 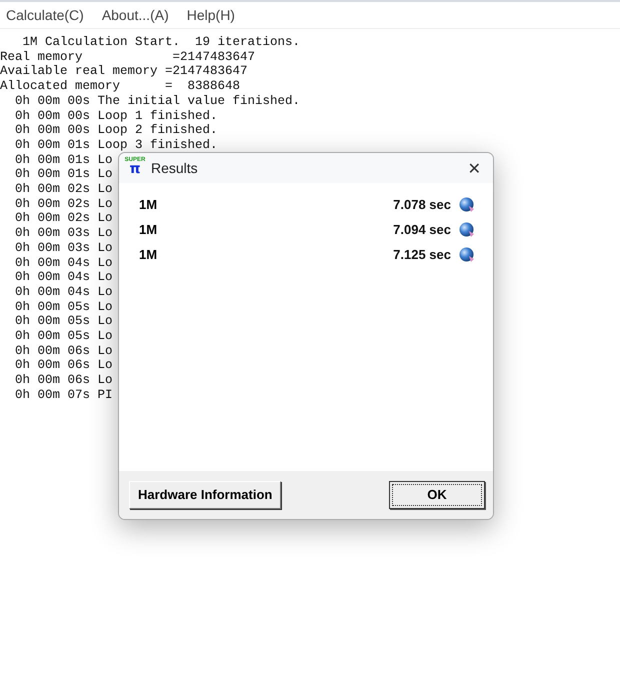 What do you see at coordinates (116, 145) in the screenshot?
I see `log-line: 0h 00m 01s Loop 3 finished.` at bounding box center [116, 145].